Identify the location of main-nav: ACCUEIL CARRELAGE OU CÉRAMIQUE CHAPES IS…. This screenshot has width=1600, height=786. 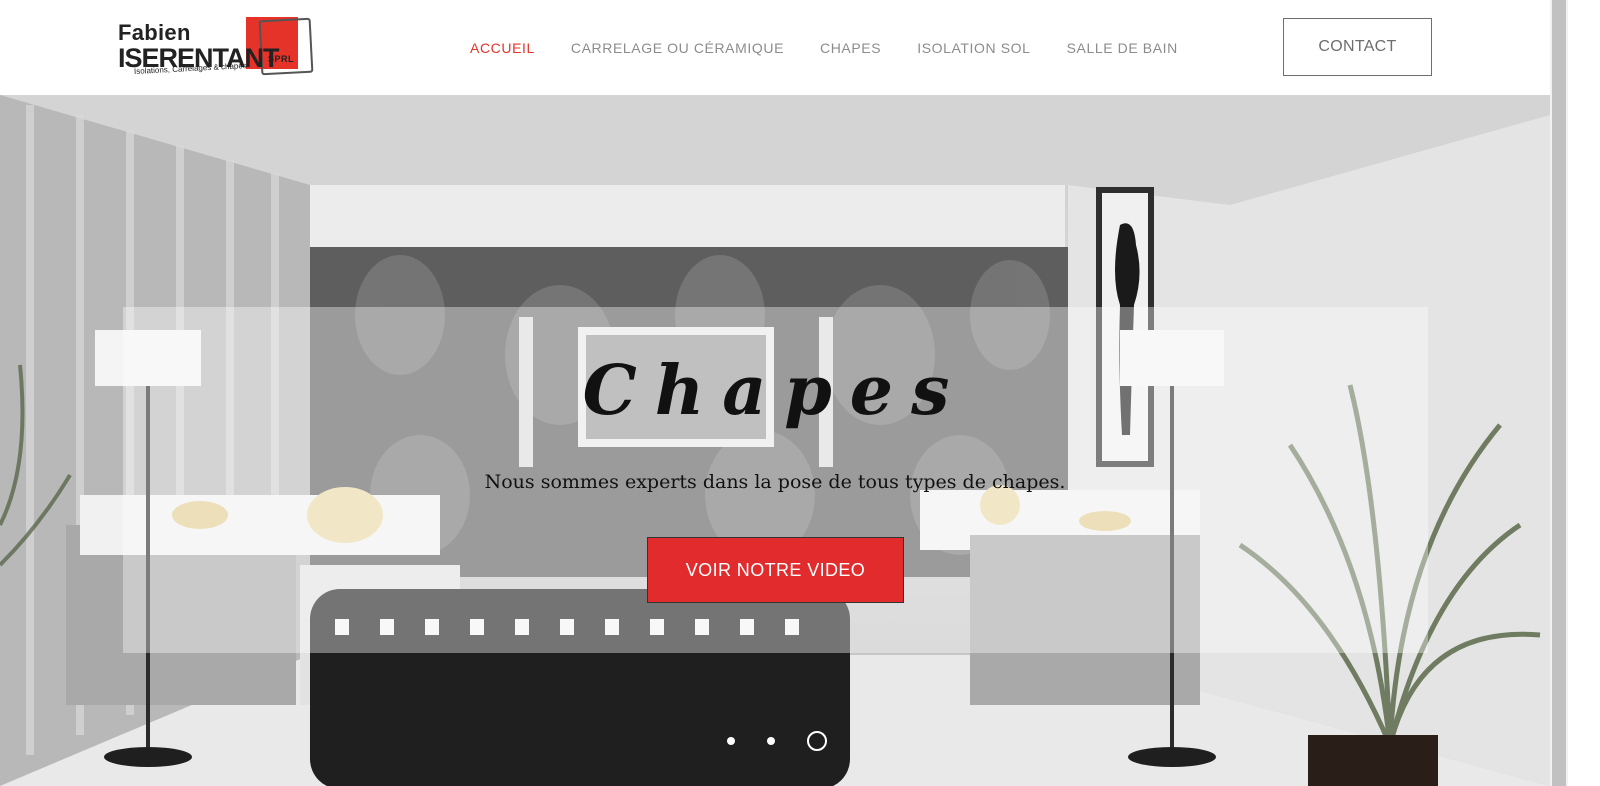
(842, 48).